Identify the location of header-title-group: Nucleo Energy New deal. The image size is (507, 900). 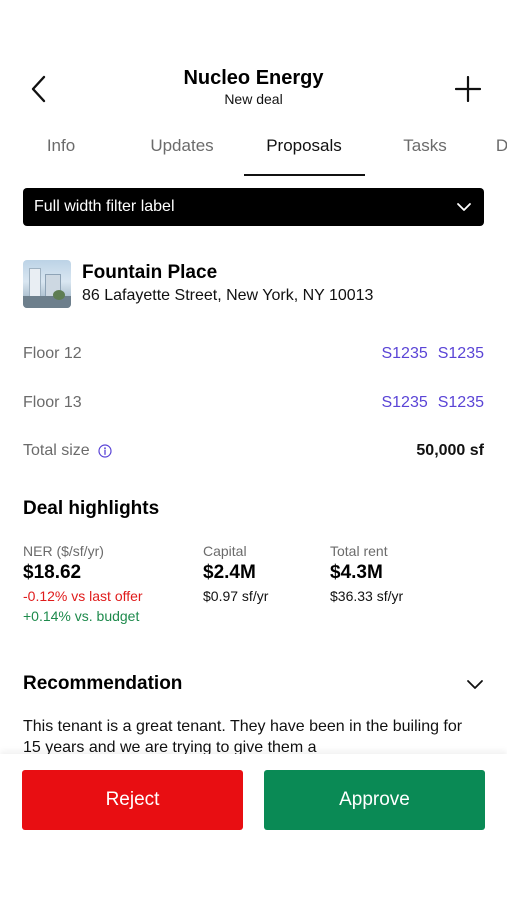
(253, 87).